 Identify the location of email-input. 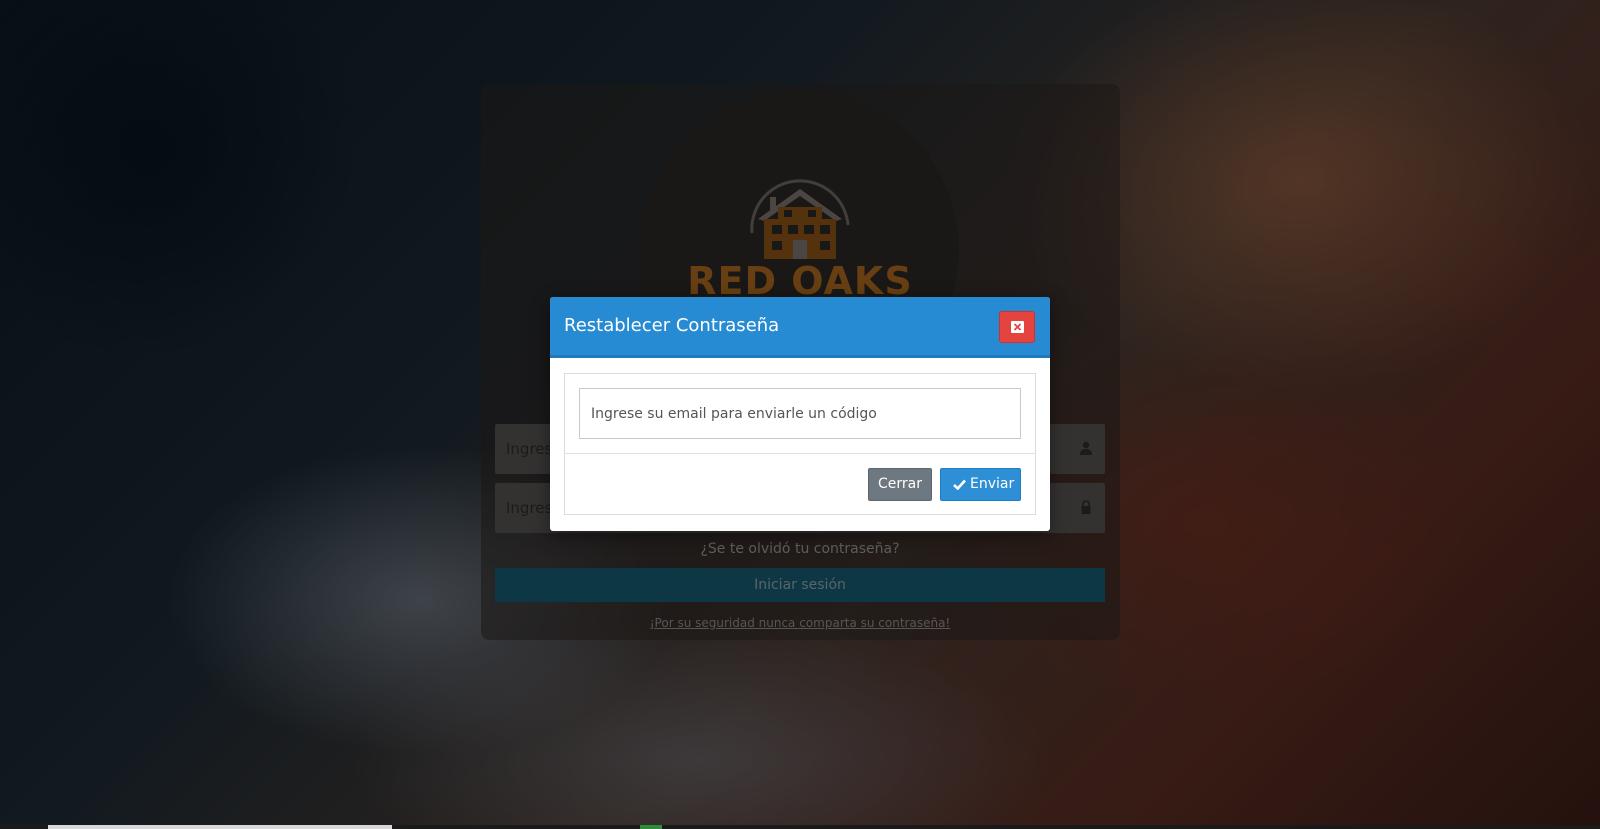
(800, 413).